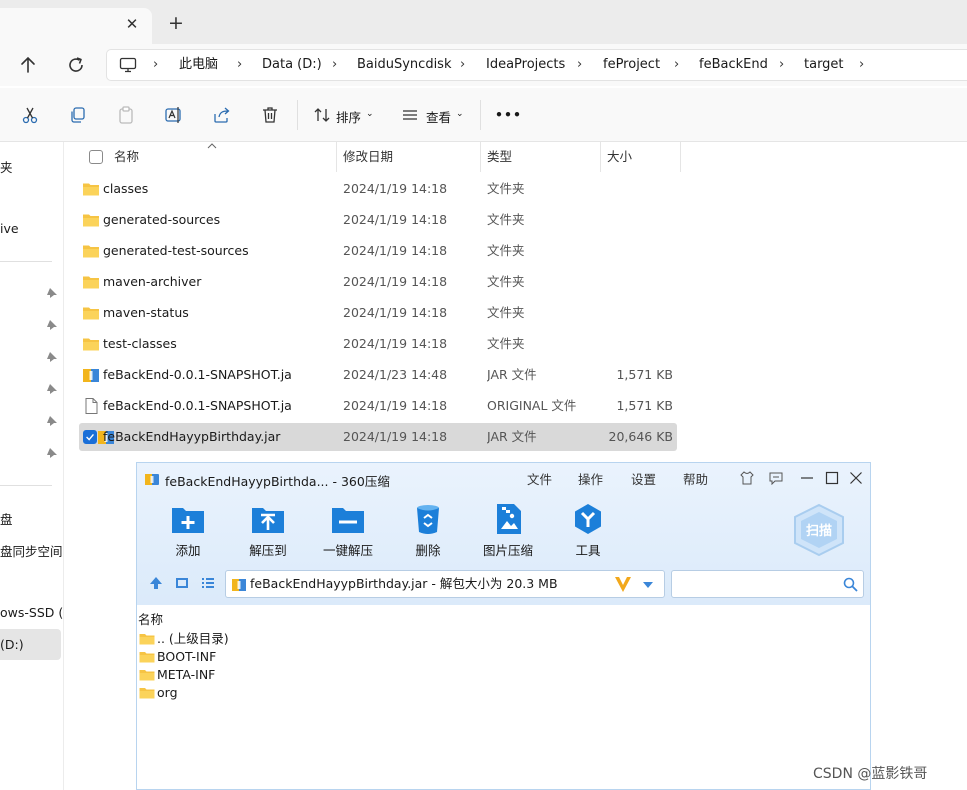 The height and width of the screenshot is (790, 967). Describe the element at coordinates (819, 530) in the screenshot. I see `scan-button: 扫描` at that location.